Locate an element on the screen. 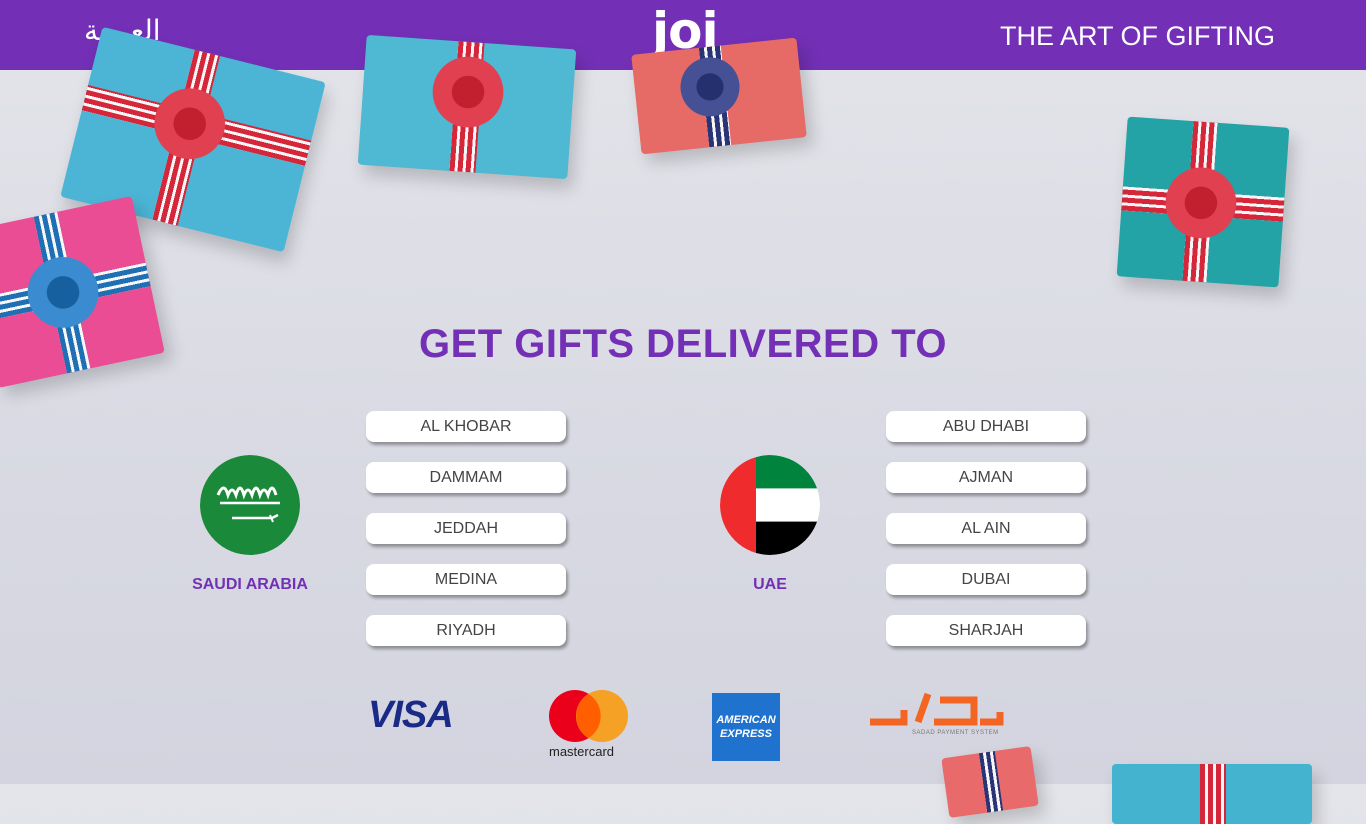  saudi-arabia-flag is located at coordinates (250, 505).